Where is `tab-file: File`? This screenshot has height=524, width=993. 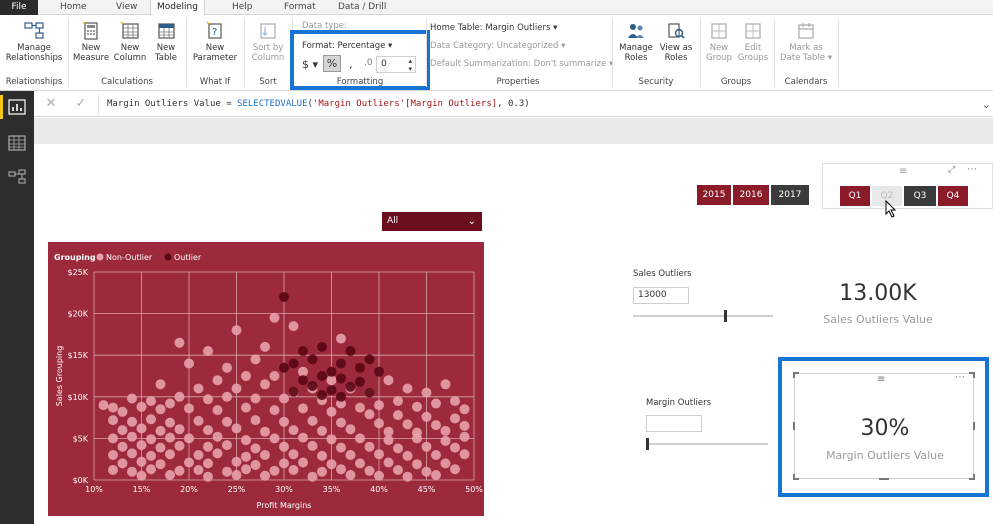 tab-file: File is located at coordinates (19, 7).